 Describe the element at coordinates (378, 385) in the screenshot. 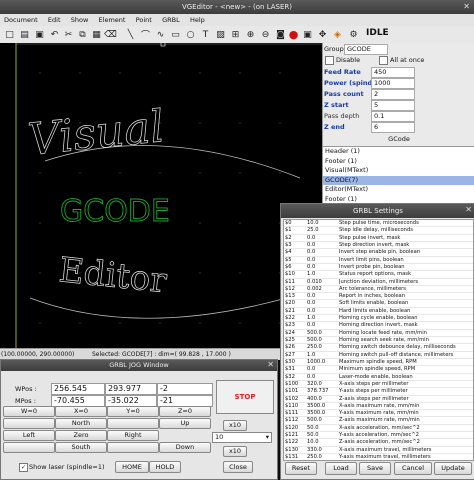

I see `table-row: $100 320.0 X-axis steps per millimeter` at that location.